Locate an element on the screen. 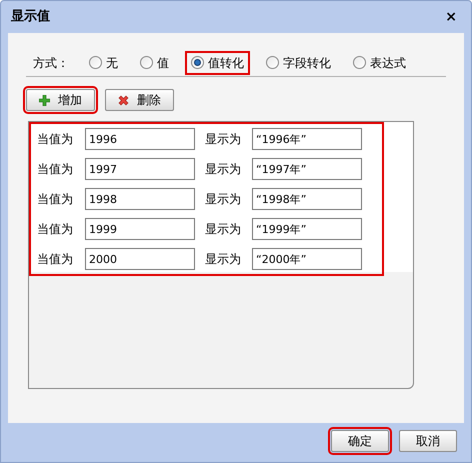  add-button: 增加 is located at coordinates (60, 100).